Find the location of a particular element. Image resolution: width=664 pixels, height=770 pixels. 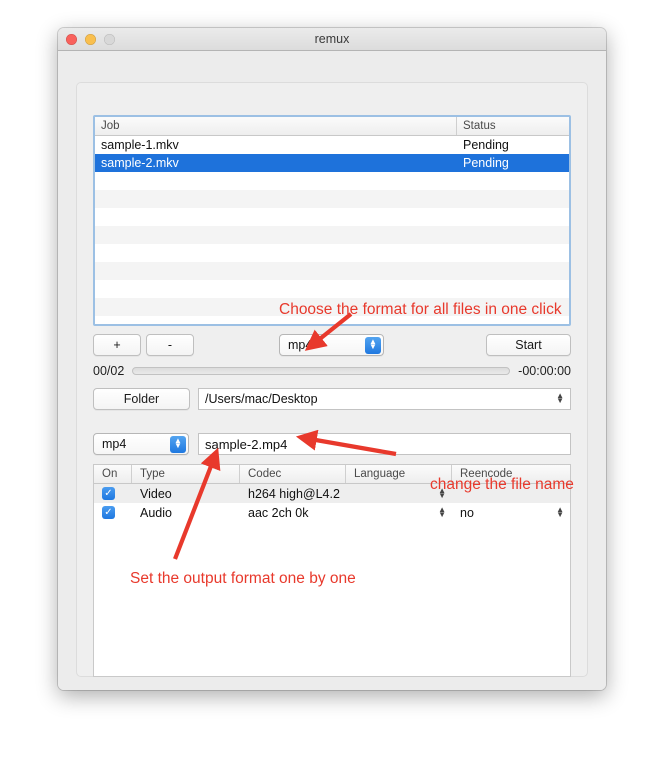

progress-row: 00/02 -00:00:00 is located at coordinates (332, 371).